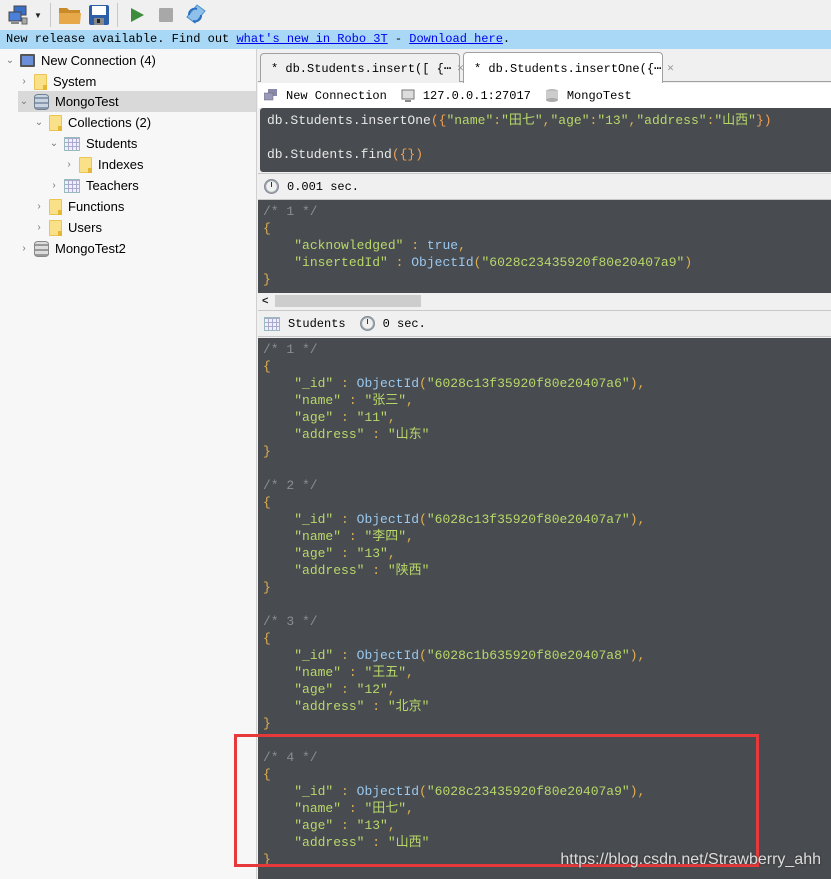 The width and height of the screenshot is (831, 879). Describe the element at coordinates (544, 95) in the screenshot. I see `connection-info-bar: New Connection 127.0.0.1:27017 MongoTest` at that location.